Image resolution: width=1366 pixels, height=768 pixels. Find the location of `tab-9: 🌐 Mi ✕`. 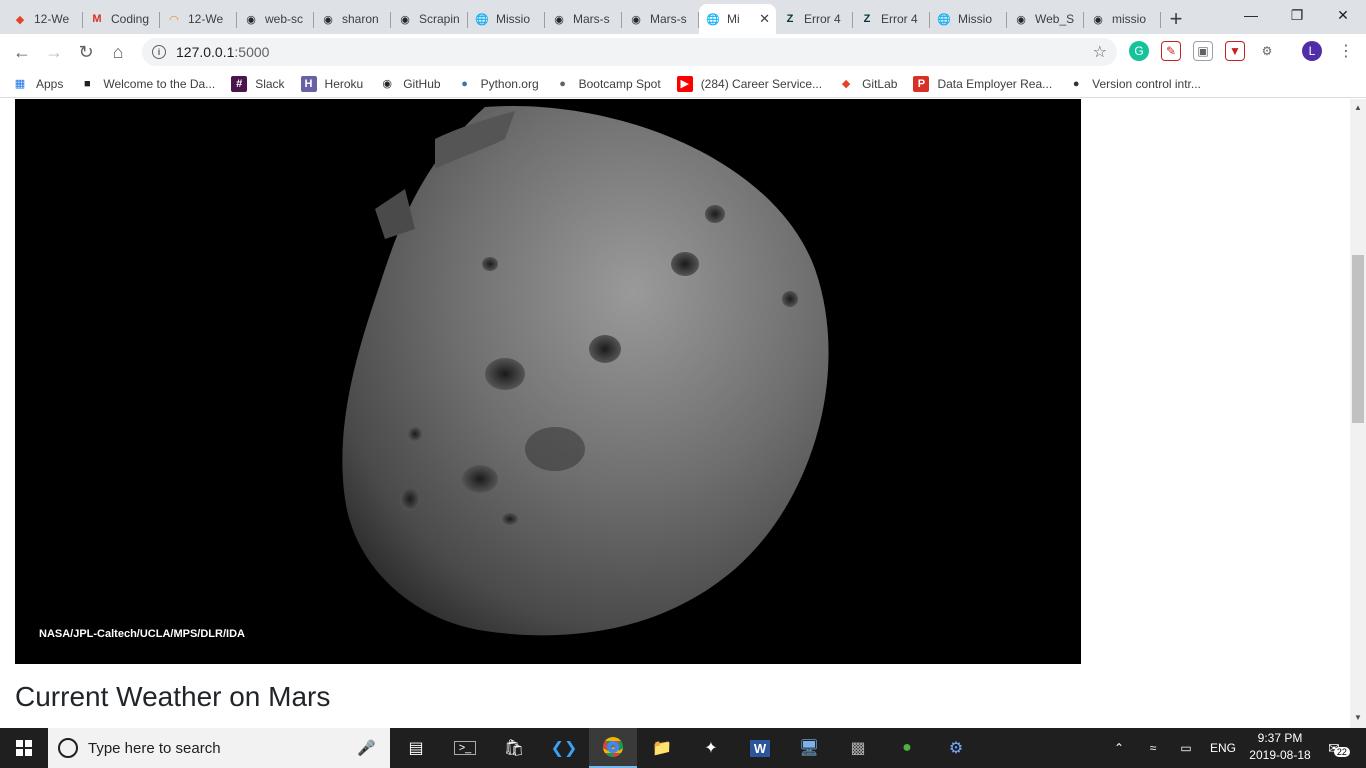

tab-9: 🌐 Mi ✕ is located at coordinates (737, 19).